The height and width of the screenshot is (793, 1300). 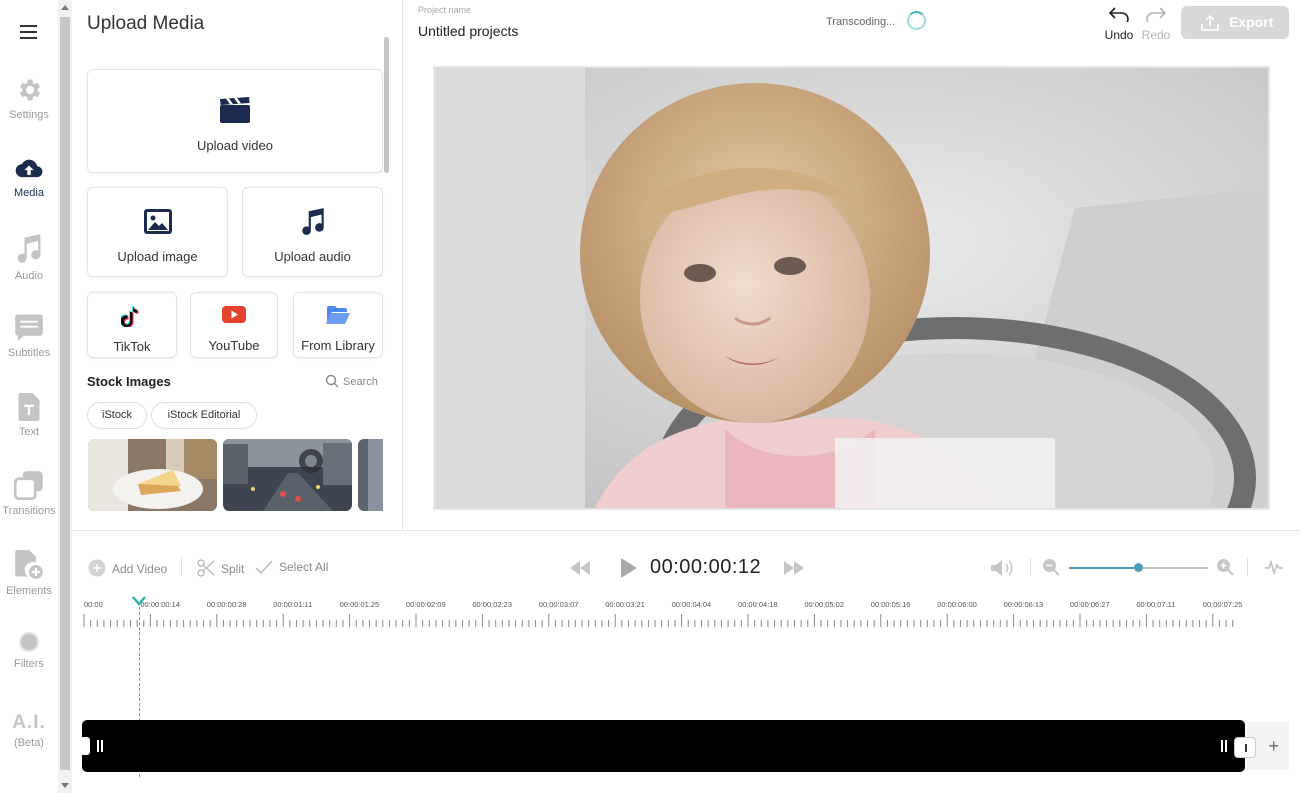 I want to click on nav-item-media: Media, so click(x=29, y=186).